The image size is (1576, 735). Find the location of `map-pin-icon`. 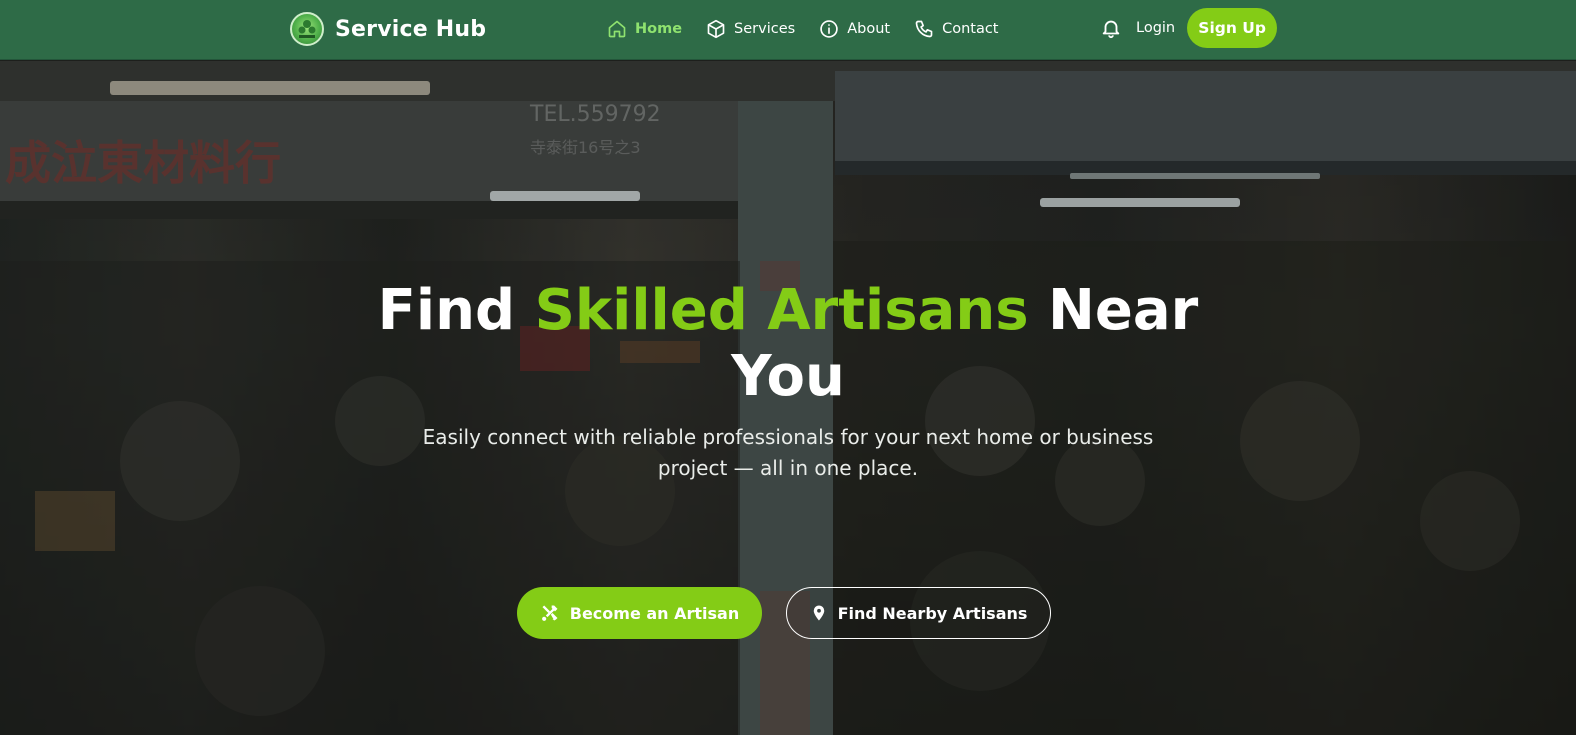

map-pin-icon is located at coordinates (818, 613).